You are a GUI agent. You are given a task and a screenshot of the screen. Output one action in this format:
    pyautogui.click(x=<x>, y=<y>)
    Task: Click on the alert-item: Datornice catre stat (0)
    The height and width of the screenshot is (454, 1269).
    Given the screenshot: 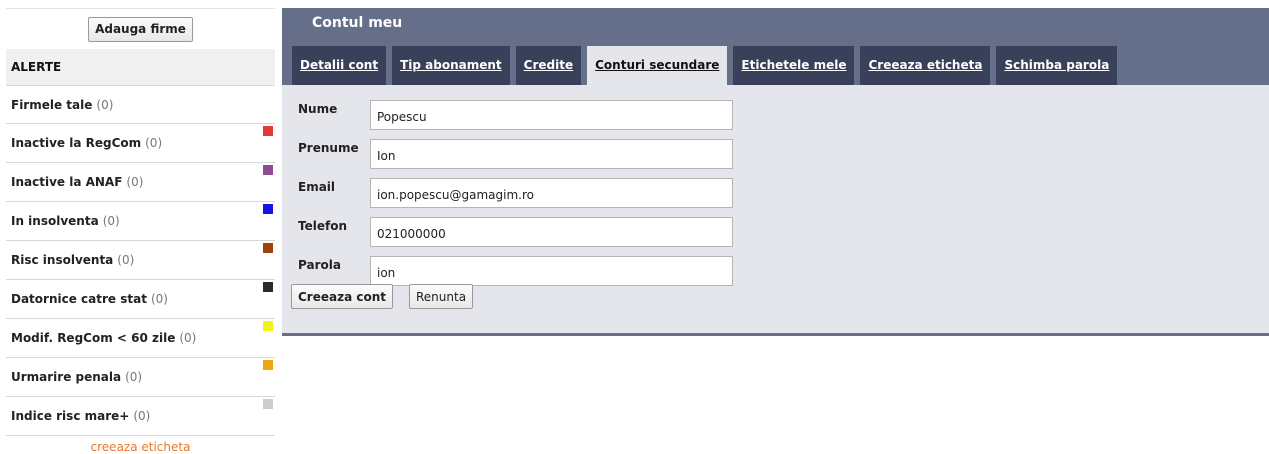 What is the action you would take?
    pyautogui.click(x=140, y=299)
    